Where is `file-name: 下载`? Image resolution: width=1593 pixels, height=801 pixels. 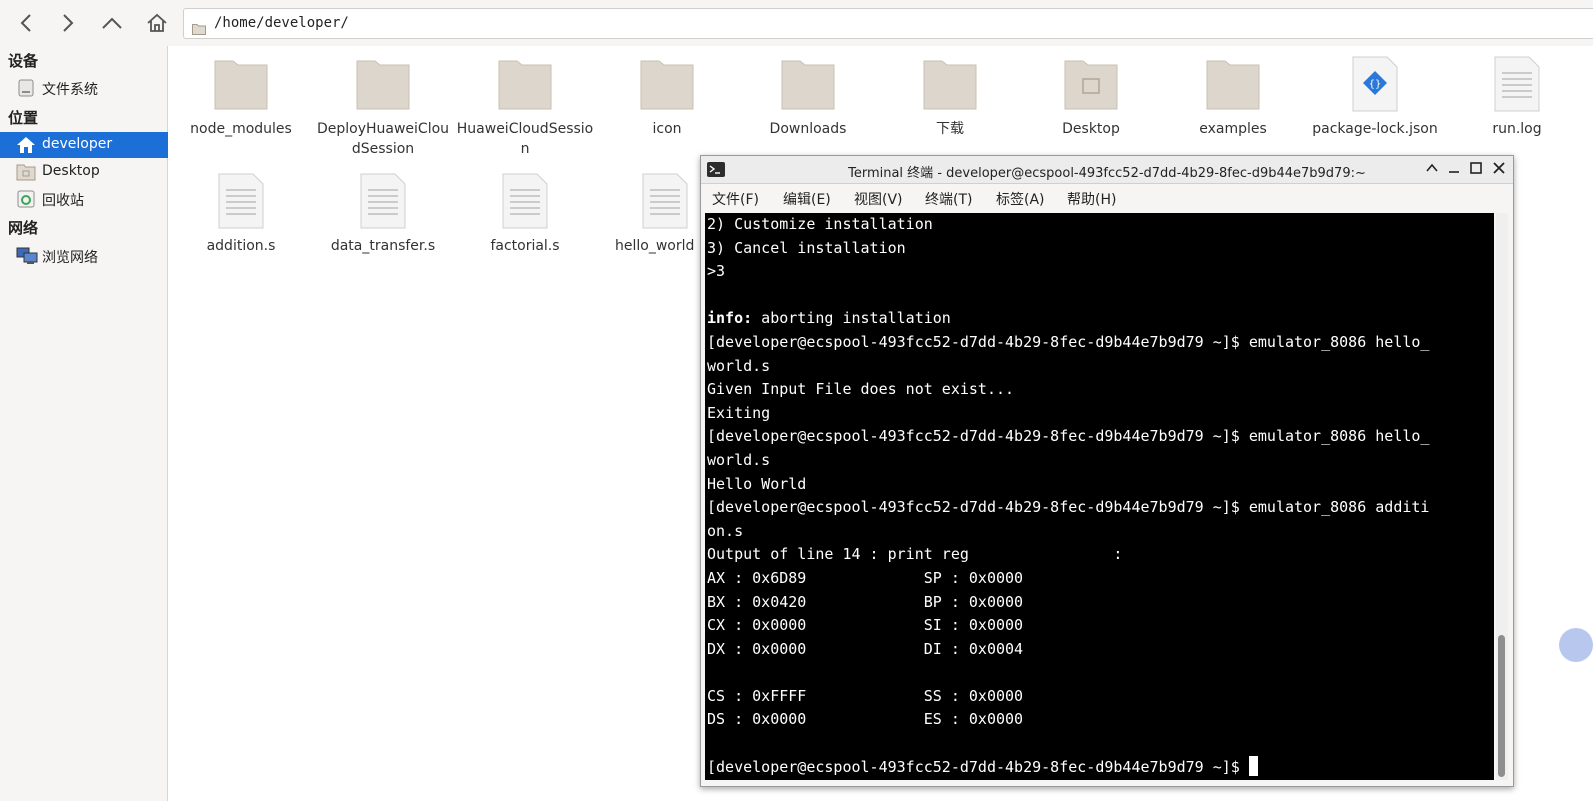
file-name: 下载 is located at coordinates (950, 129).